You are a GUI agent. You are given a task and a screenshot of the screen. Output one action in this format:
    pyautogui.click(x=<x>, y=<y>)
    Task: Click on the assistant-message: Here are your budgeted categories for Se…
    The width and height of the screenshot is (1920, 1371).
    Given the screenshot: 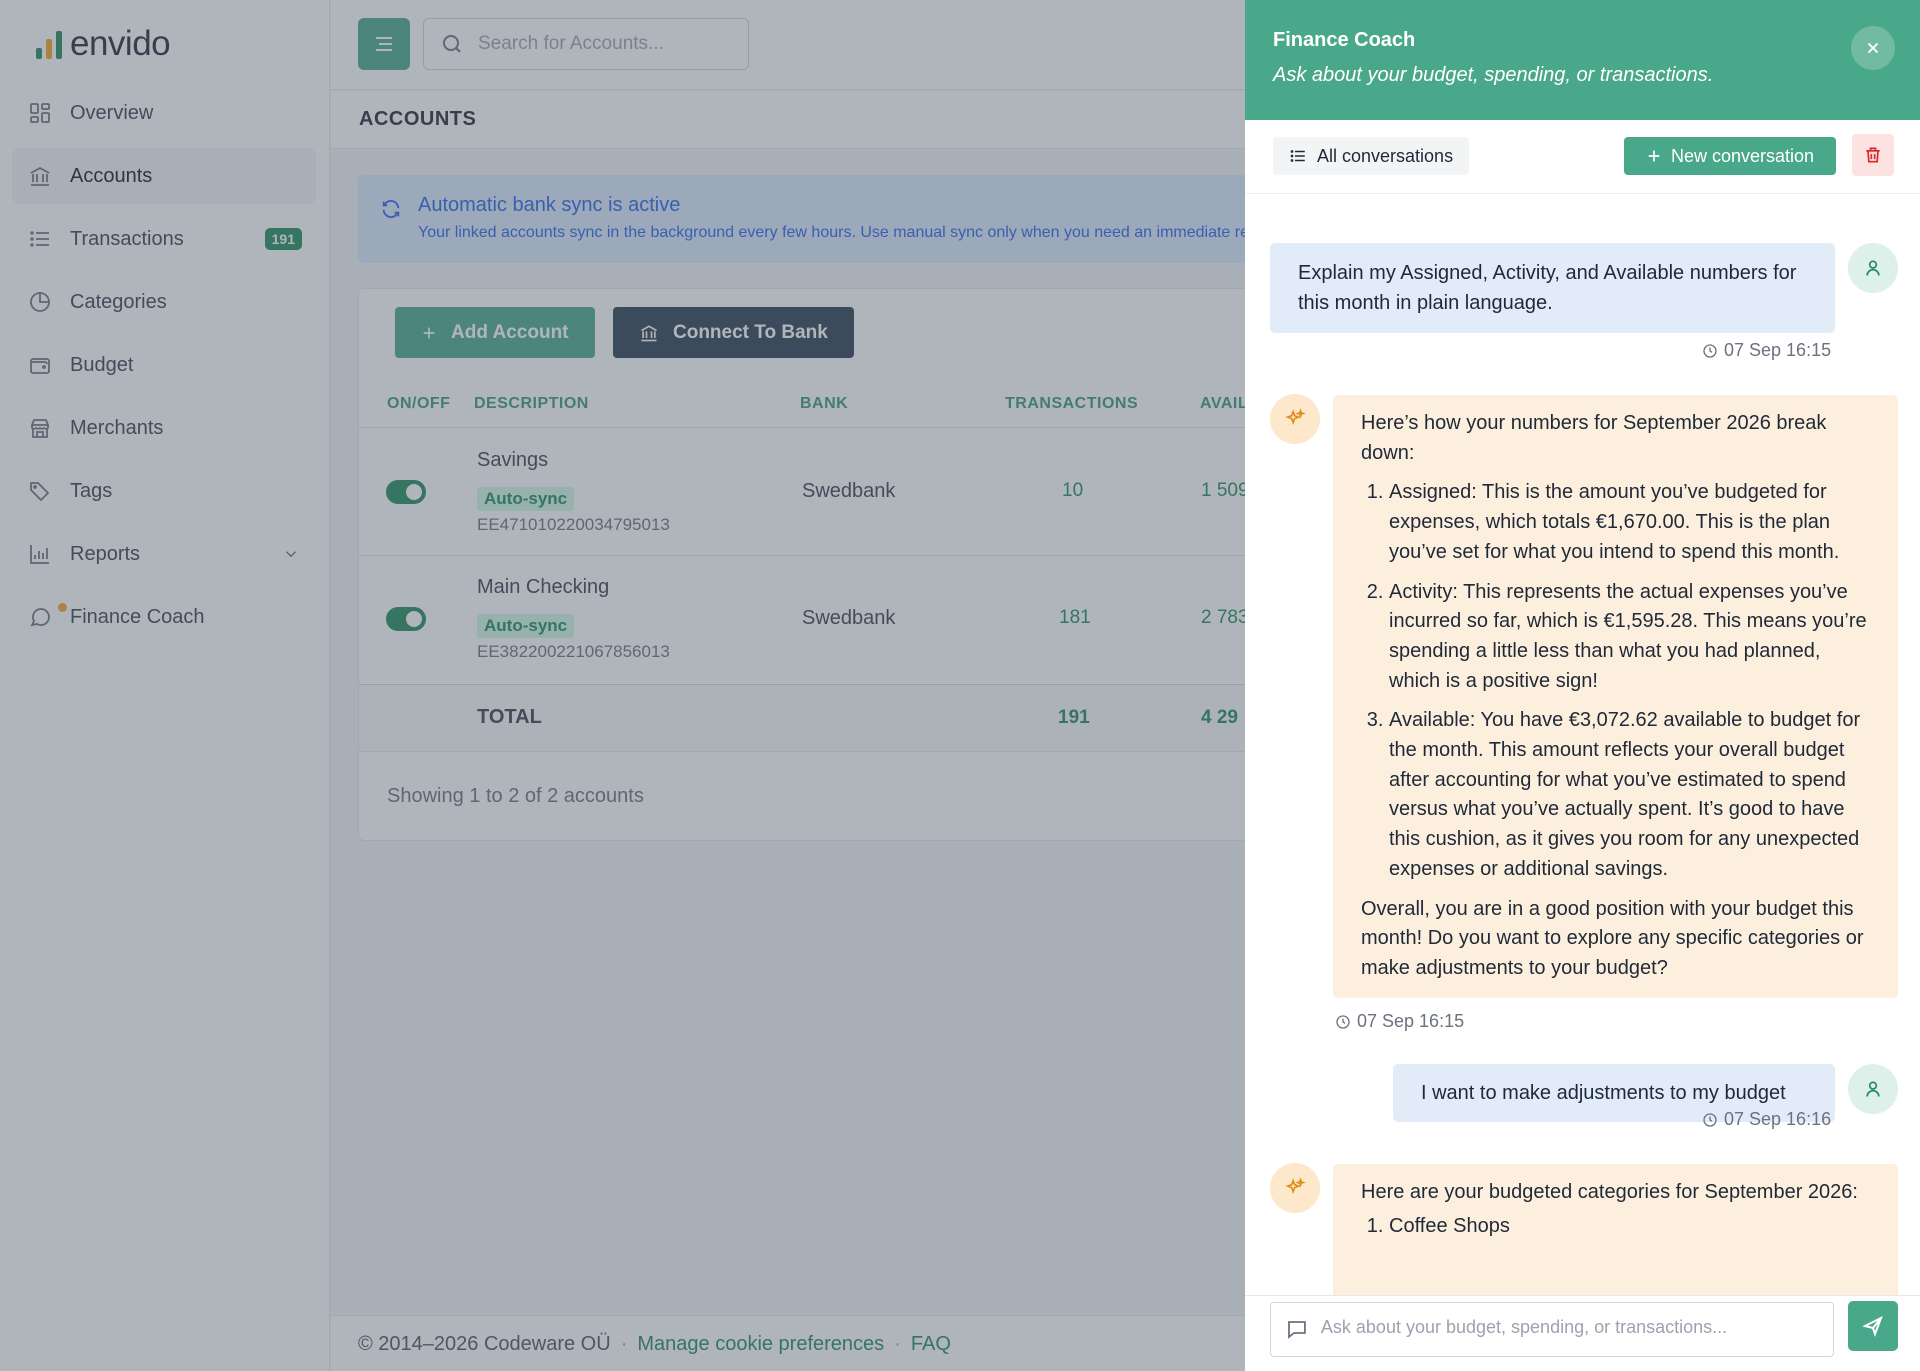 What is the action you would take?
    pyautogui.click(x=1615, y=1229)
    